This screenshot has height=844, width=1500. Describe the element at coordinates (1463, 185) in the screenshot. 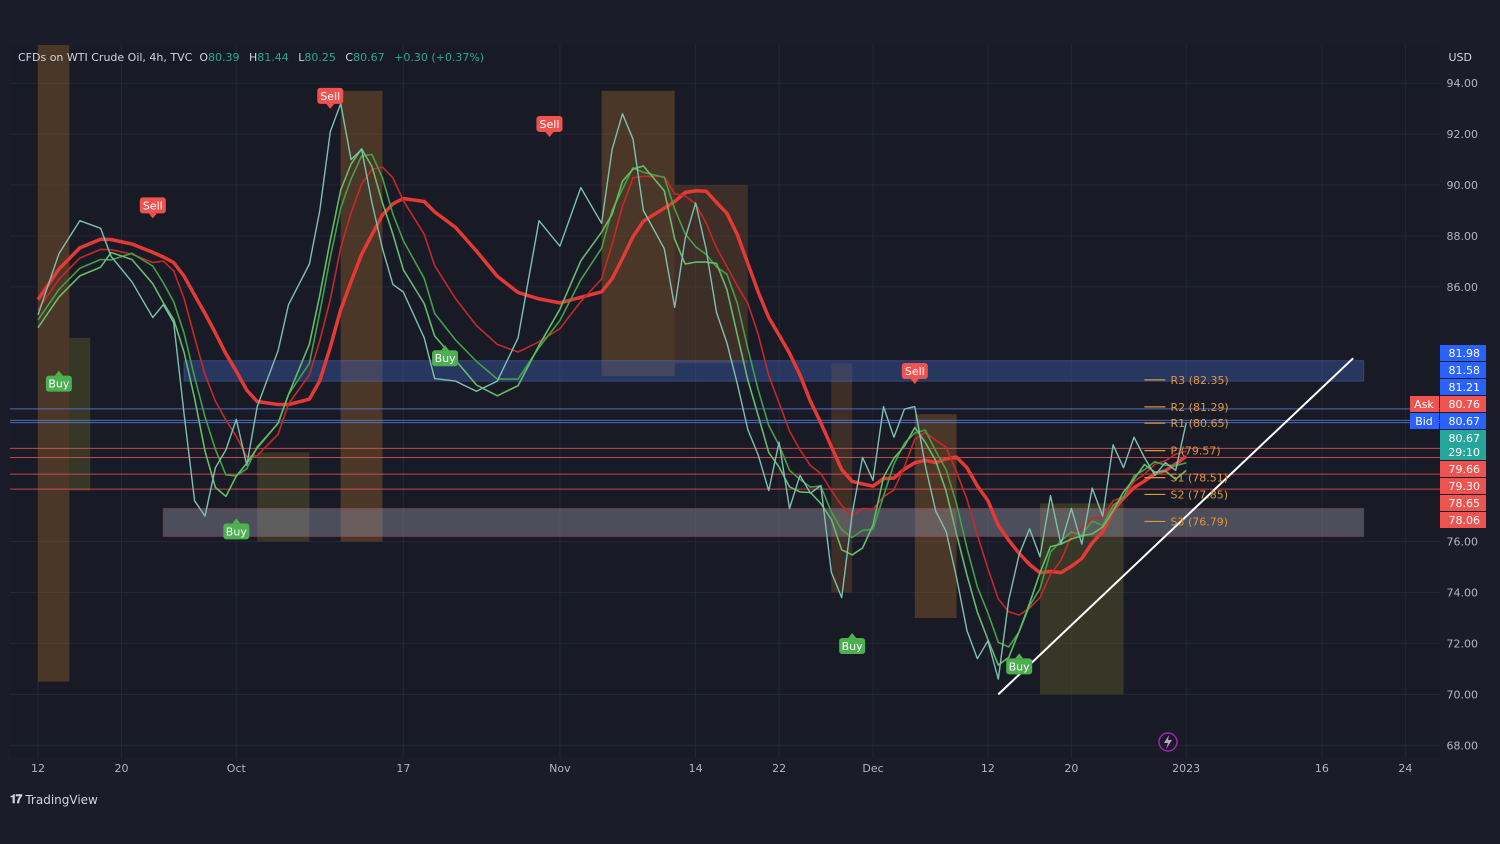

I see `y-tick-label: 90.00` at that location.